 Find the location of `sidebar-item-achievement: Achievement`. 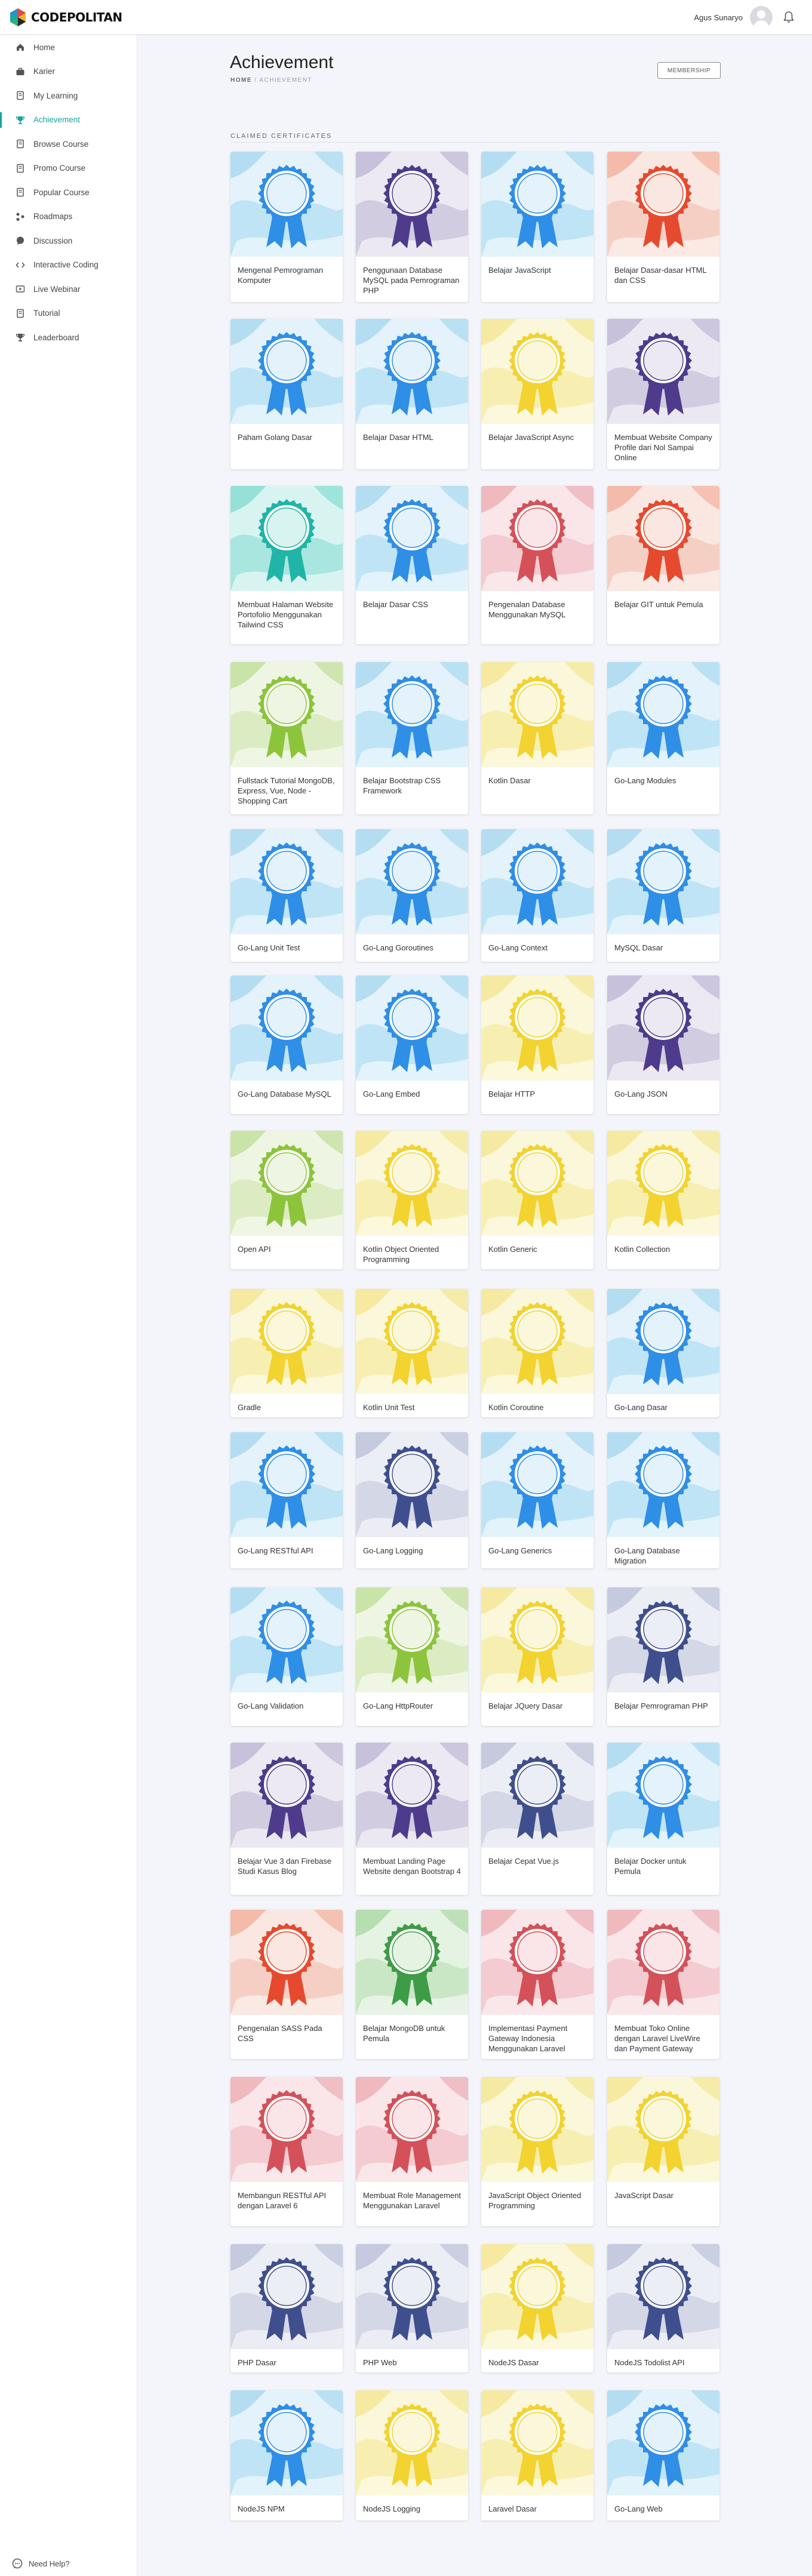

sidebar-item-achievement: Achievement is located at coordinates (68, 120).